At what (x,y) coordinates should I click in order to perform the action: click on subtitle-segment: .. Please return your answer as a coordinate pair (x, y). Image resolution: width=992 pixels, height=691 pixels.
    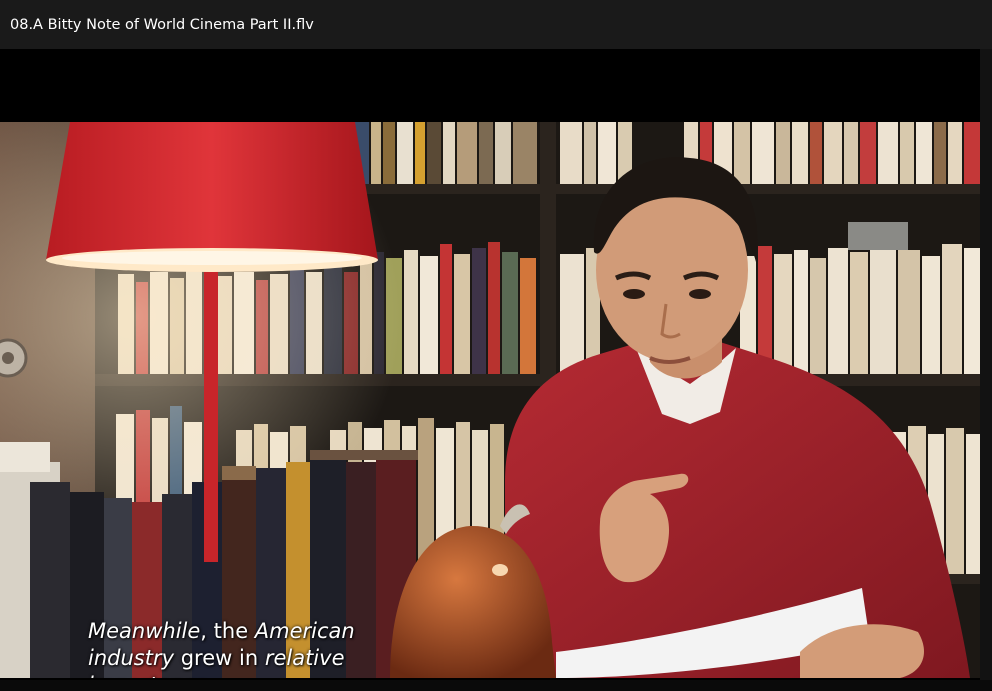
    Looking at the image, I should click on (211, 675).